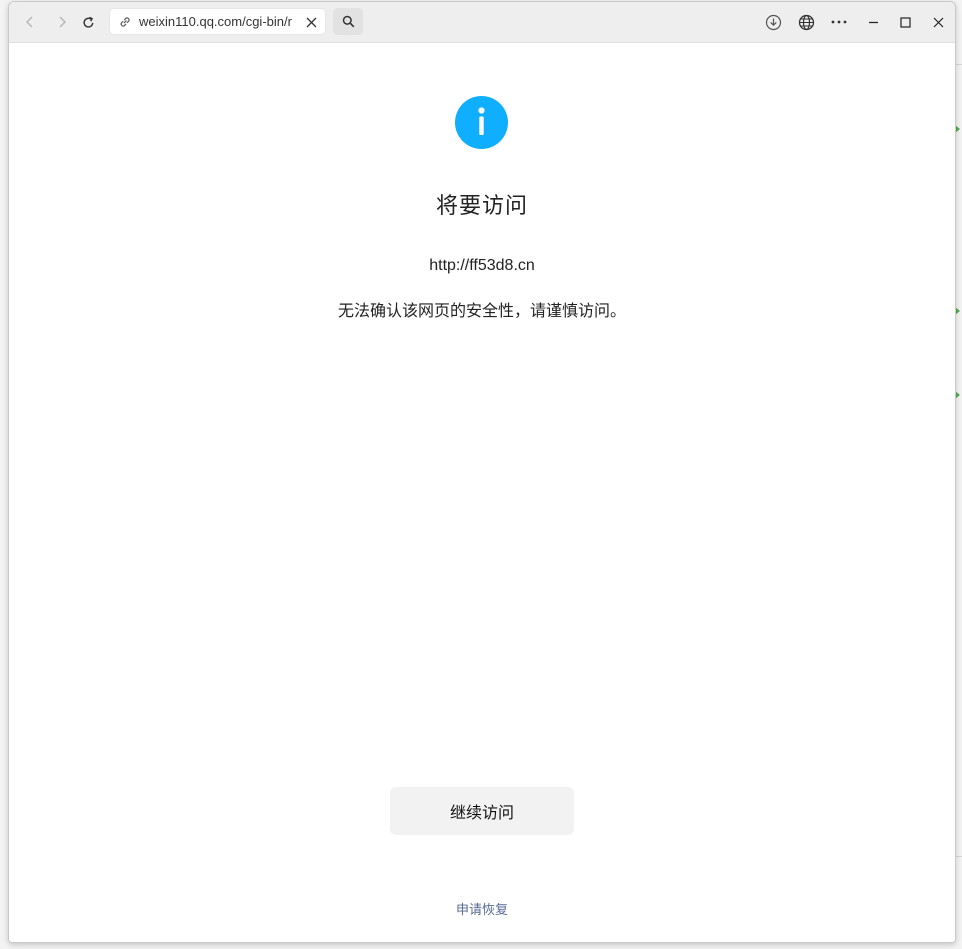 Image resolution: width=962 pixels, height=949 pixels. I want to click on security-warning: 无法确认该网页的安全性，请谨慎访问。, so click(481, 310).